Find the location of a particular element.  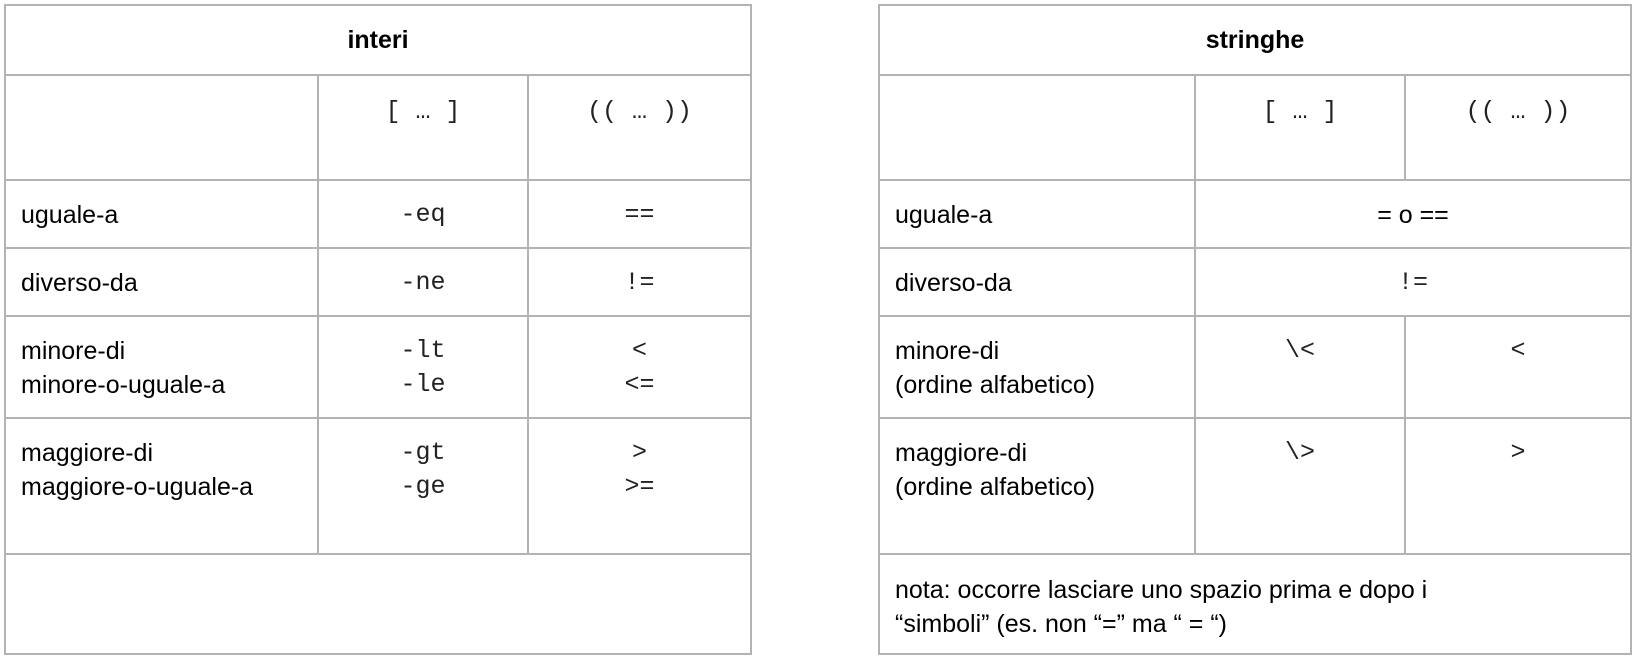

merged-operator: != is located at coordinates (1413, 282).